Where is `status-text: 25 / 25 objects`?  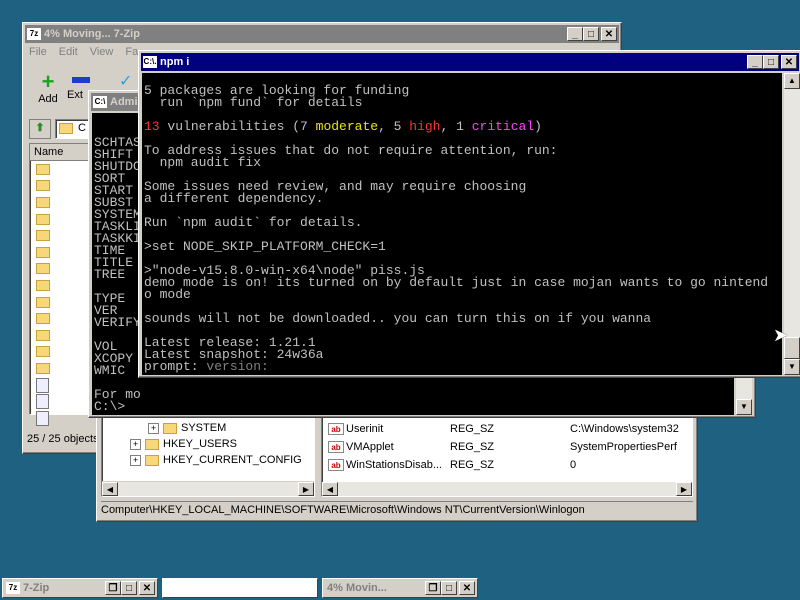 status-text: 25 / 25 objects is located at coordinates (63, 439).